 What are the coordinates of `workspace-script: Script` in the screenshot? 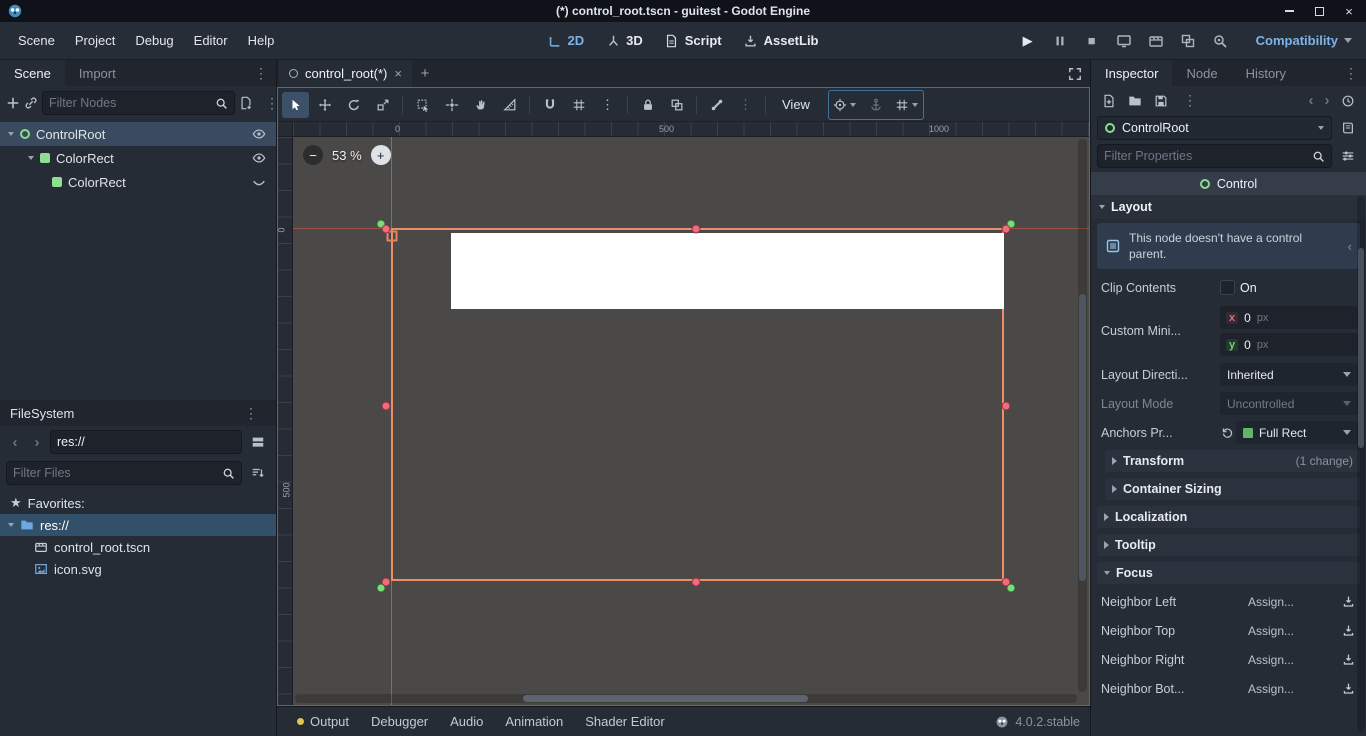 It's located at (693, 40).